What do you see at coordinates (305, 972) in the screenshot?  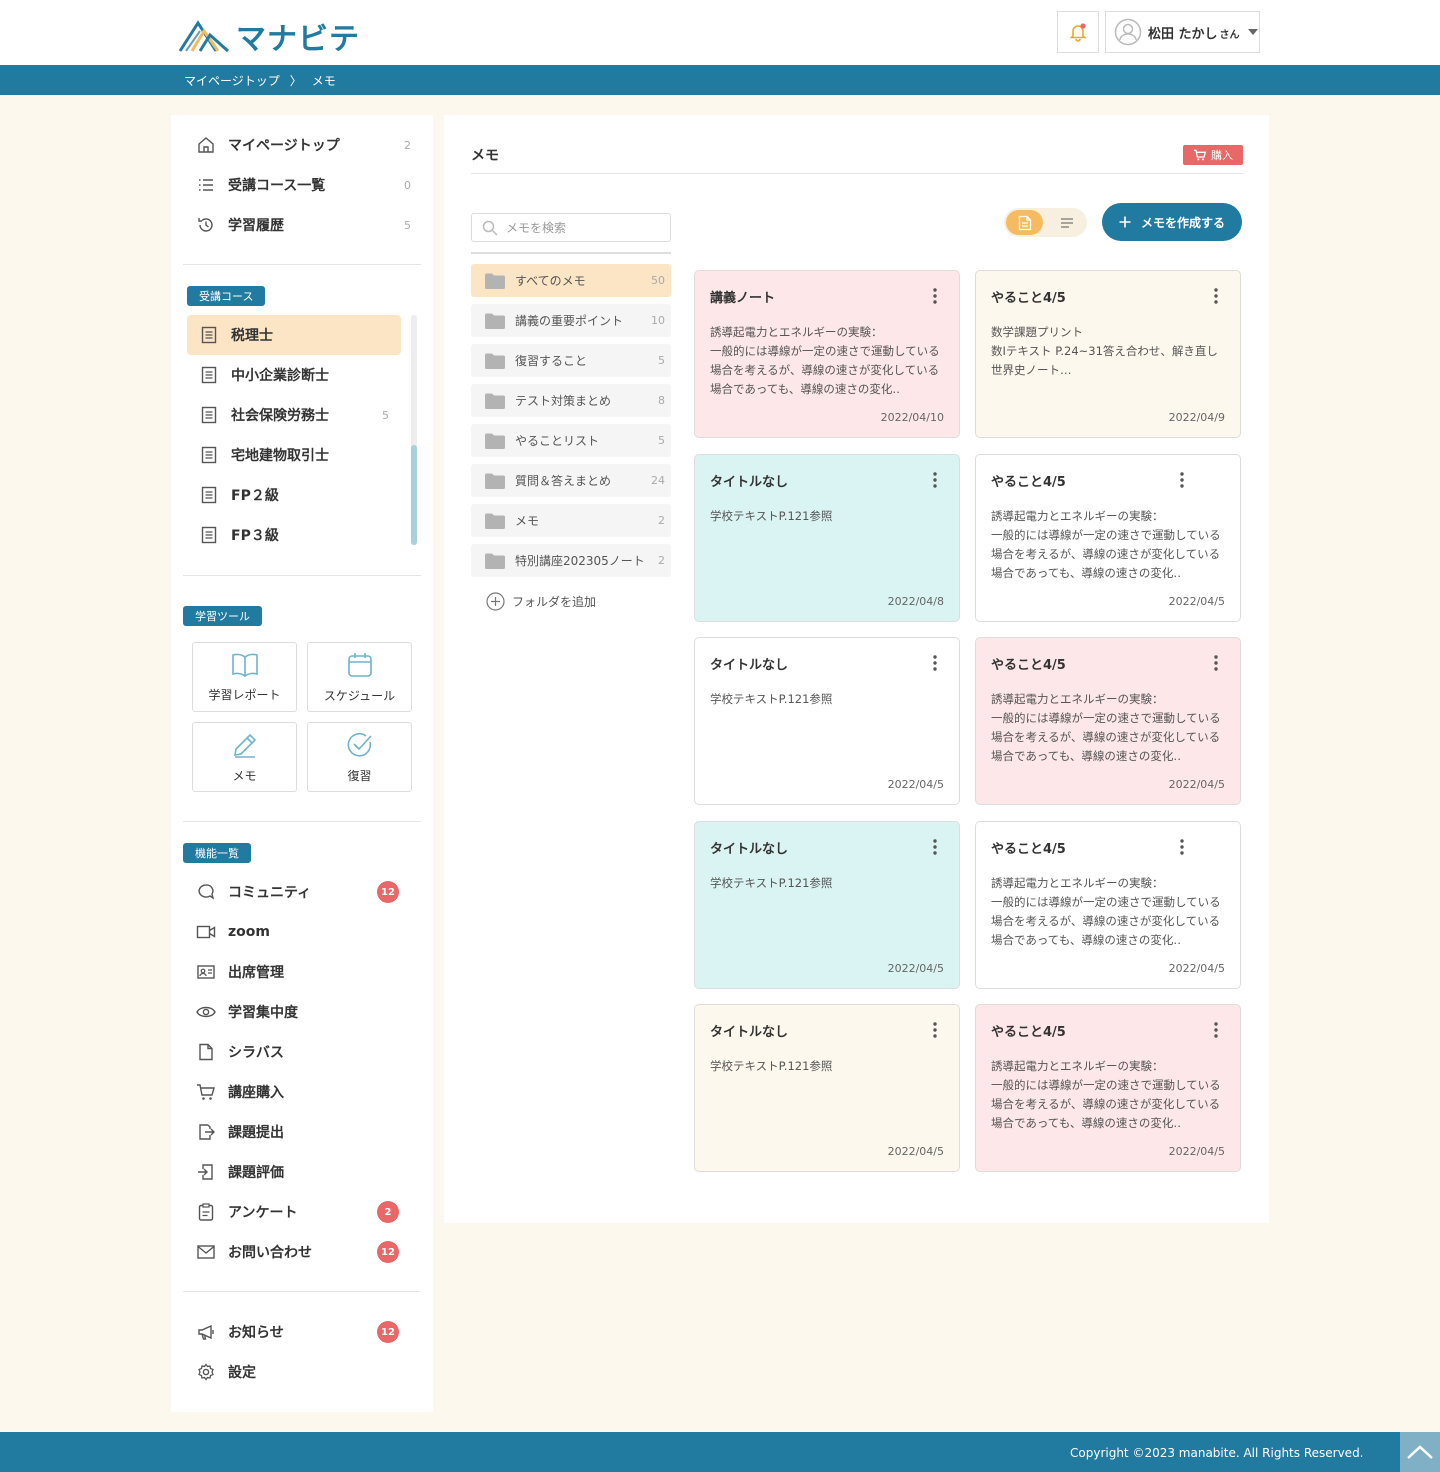 I see `sidebar-item-attendance: 出席管理` at bounding box center [305, 972].